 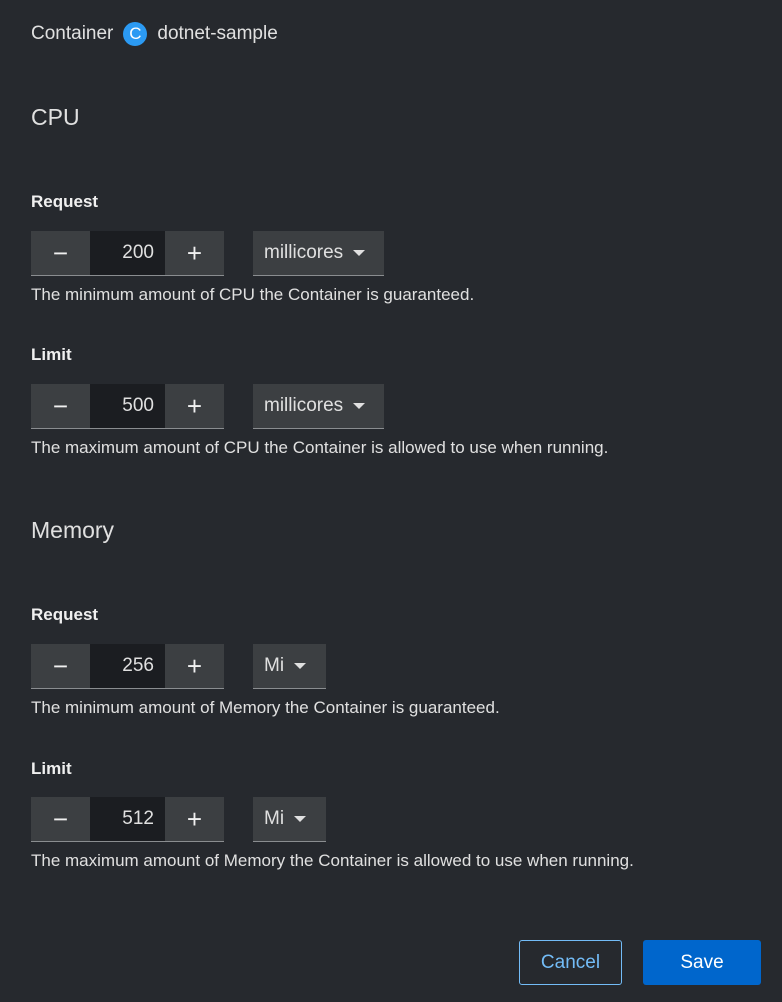 I want to click on cpu-limit-increment-button: +, so click(x=194, y=406).